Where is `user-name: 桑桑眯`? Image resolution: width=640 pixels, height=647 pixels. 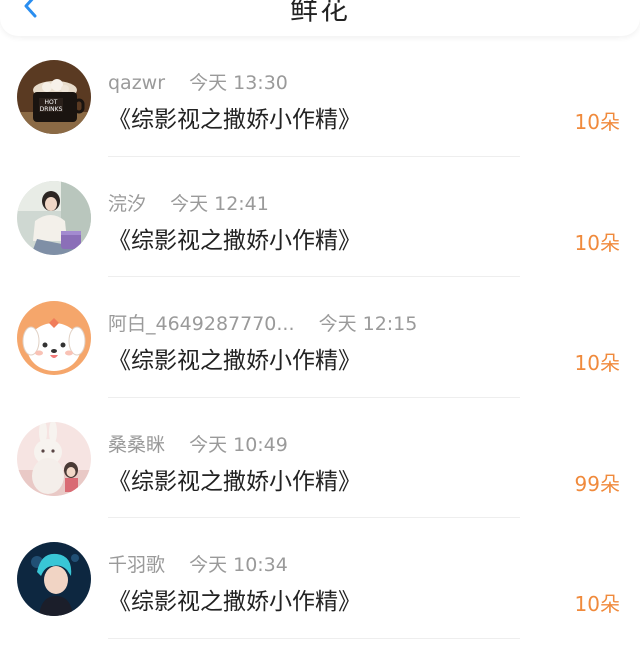 user-name: 桑桑眯 is located at coordinates (136, 445).